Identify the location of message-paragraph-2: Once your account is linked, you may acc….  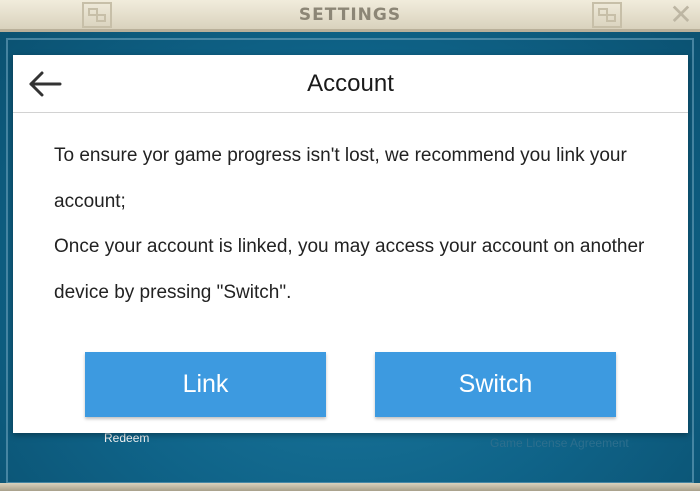
(349, 269).